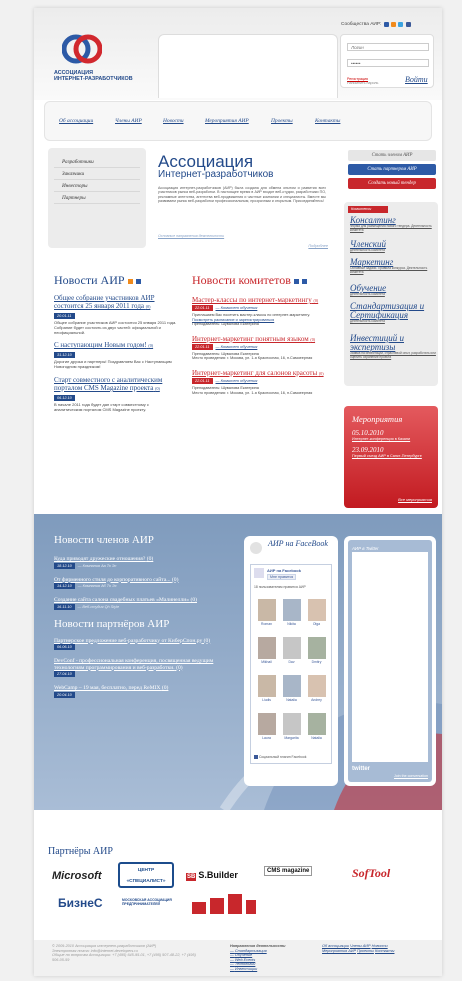 The image size is (462, 981). Describe the element at coordinates (82, 49) in the screenshot. I see `logo-icon` at that location.